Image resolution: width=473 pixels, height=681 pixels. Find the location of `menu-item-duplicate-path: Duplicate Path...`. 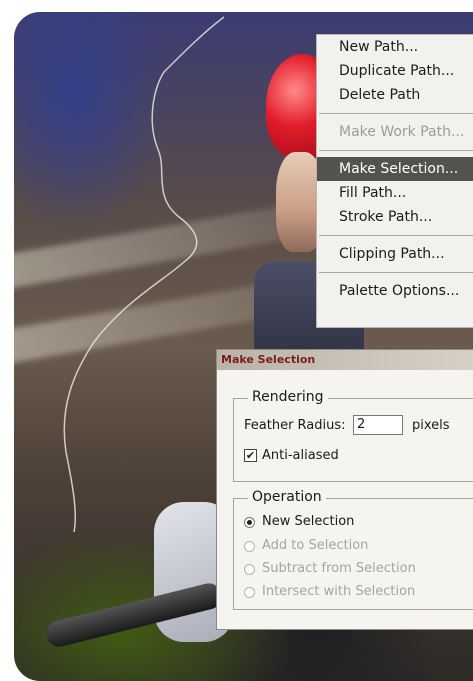

menu-item-duplicate-path: Duplicate Path... is located at coordinates (395, 71).